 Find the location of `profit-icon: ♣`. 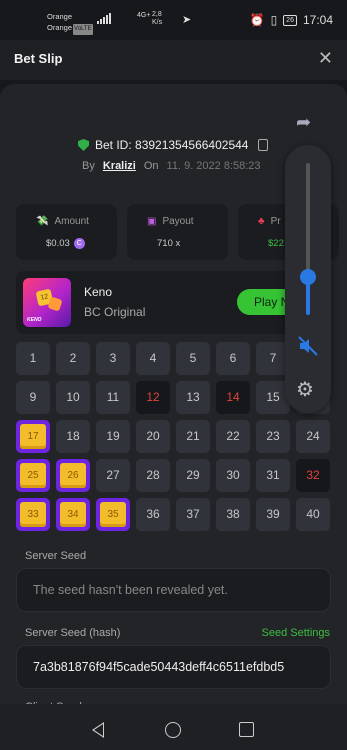

profit-icon: ♣ is located at coordinates (261, 221).